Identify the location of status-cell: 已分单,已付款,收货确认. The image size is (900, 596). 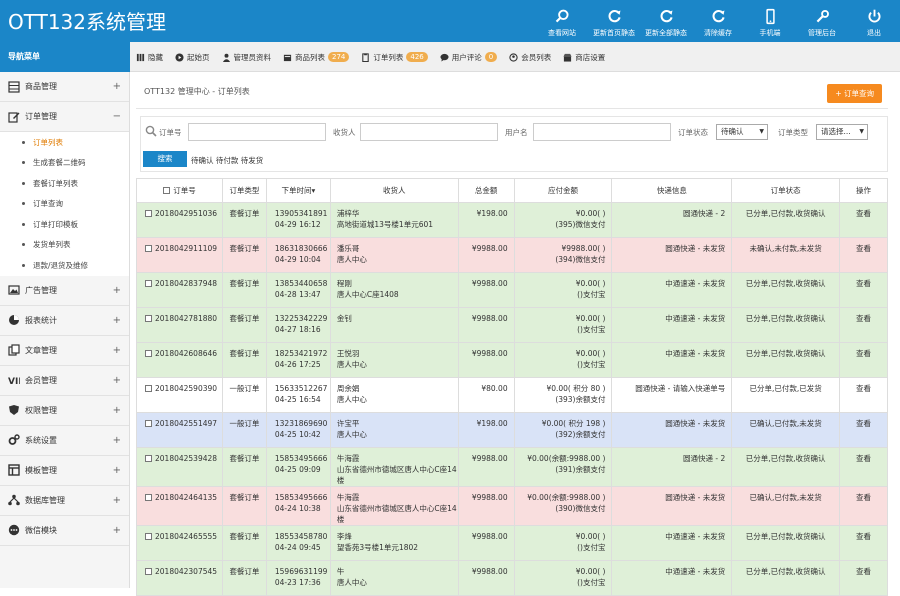
(786, 578).